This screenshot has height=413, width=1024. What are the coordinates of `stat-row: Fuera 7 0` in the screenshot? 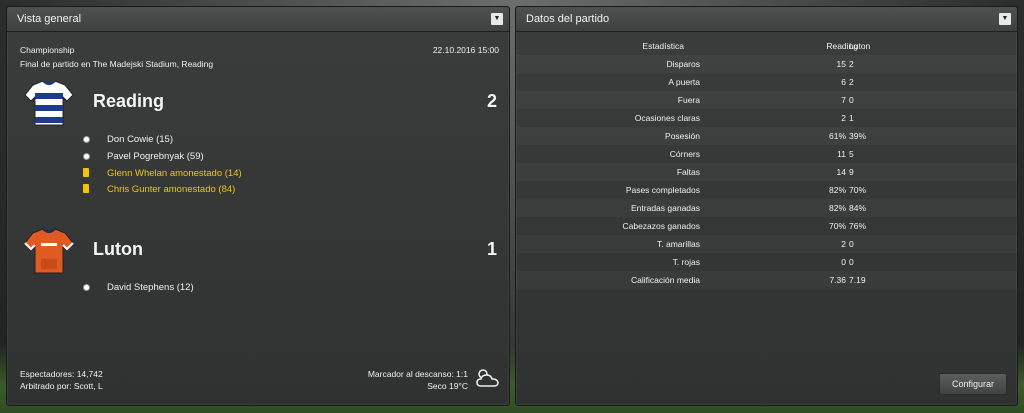 It's located at (766, 100).